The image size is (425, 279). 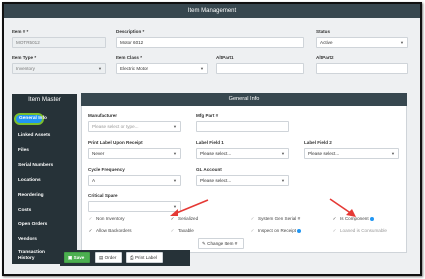 I want to click on panel-title: General Info, so click(x=244, y=99).